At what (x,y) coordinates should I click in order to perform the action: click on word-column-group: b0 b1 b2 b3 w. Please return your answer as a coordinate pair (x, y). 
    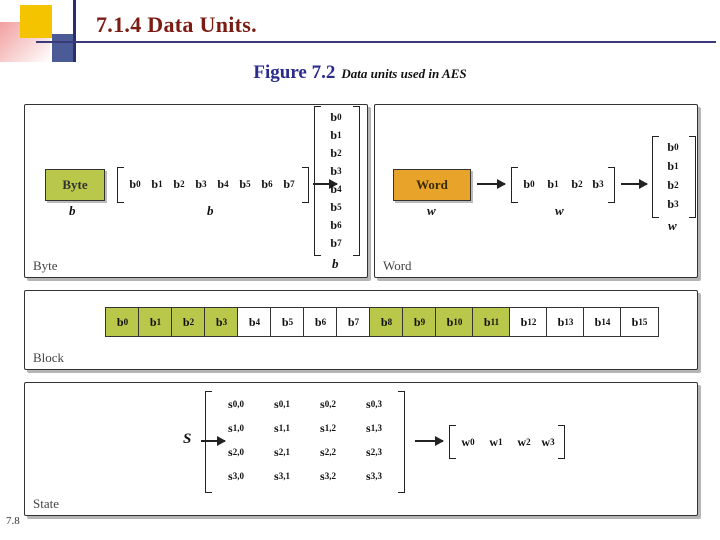
    Looking at the image, I should click on (675, 184).